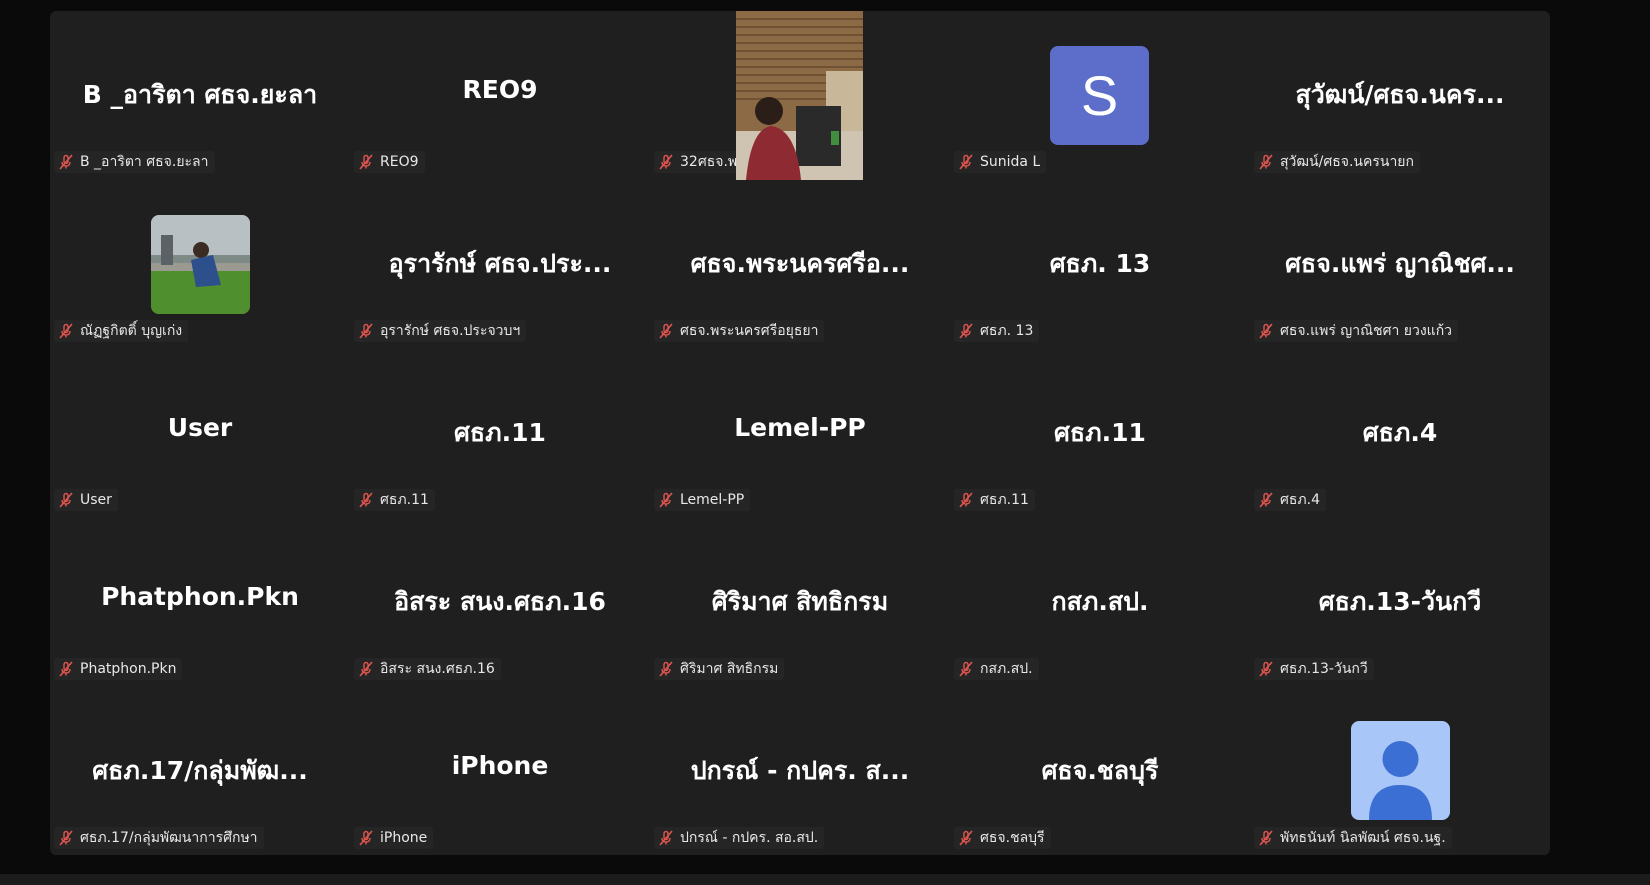 This screenshot has width=1650, height=885. I want to click on participant-name-label: iPhone, so click(404, 838).